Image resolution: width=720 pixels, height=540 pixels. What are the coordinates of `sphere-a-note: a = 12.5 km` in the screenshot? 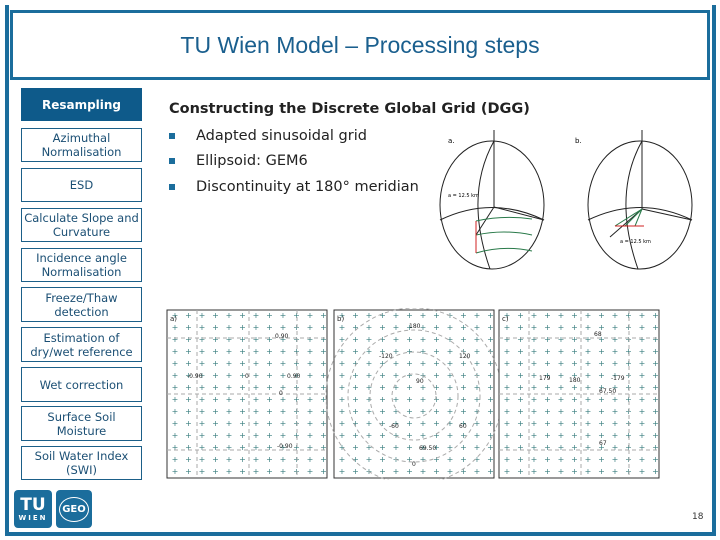 It's located at (463, 196).